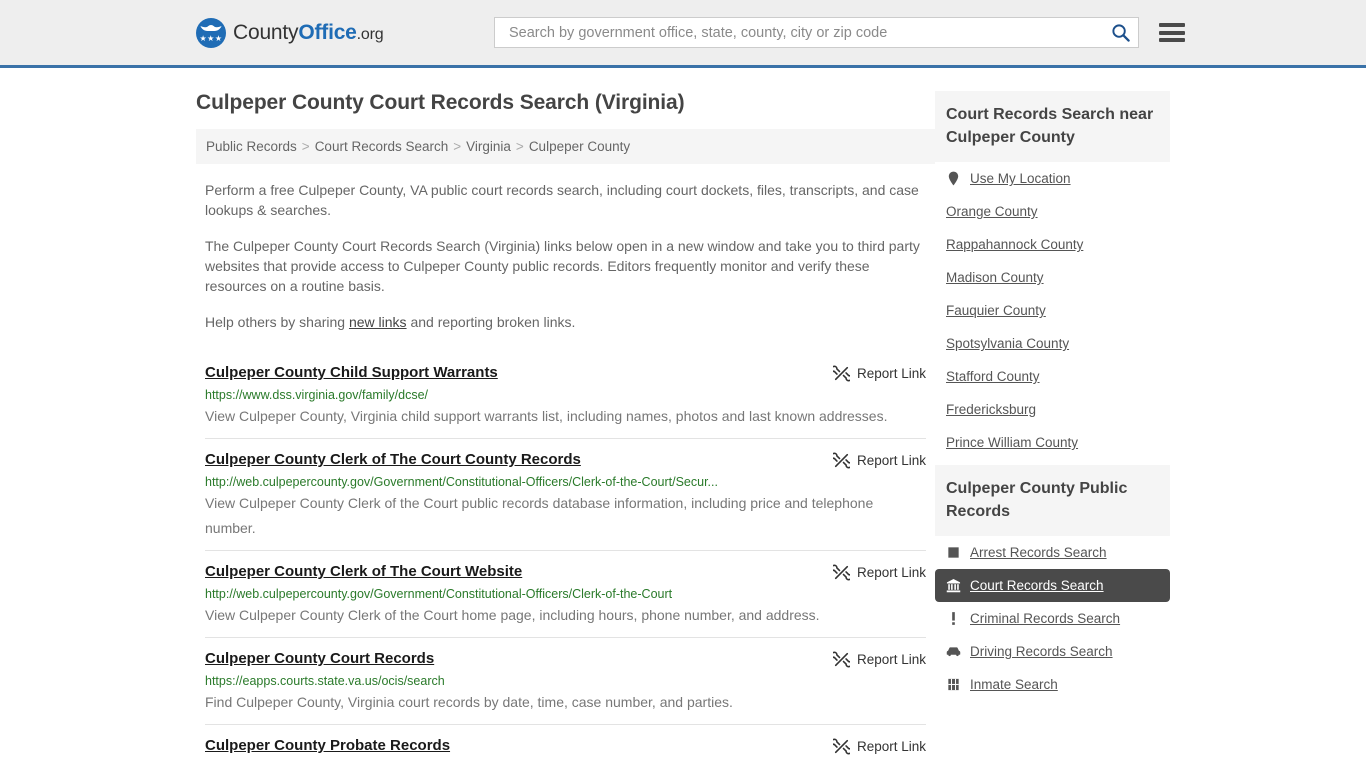 The height and width of the screenshot is (768, 1366). I want to click on sidebar-item-madison-county: Madison County, so click(1052, 277).